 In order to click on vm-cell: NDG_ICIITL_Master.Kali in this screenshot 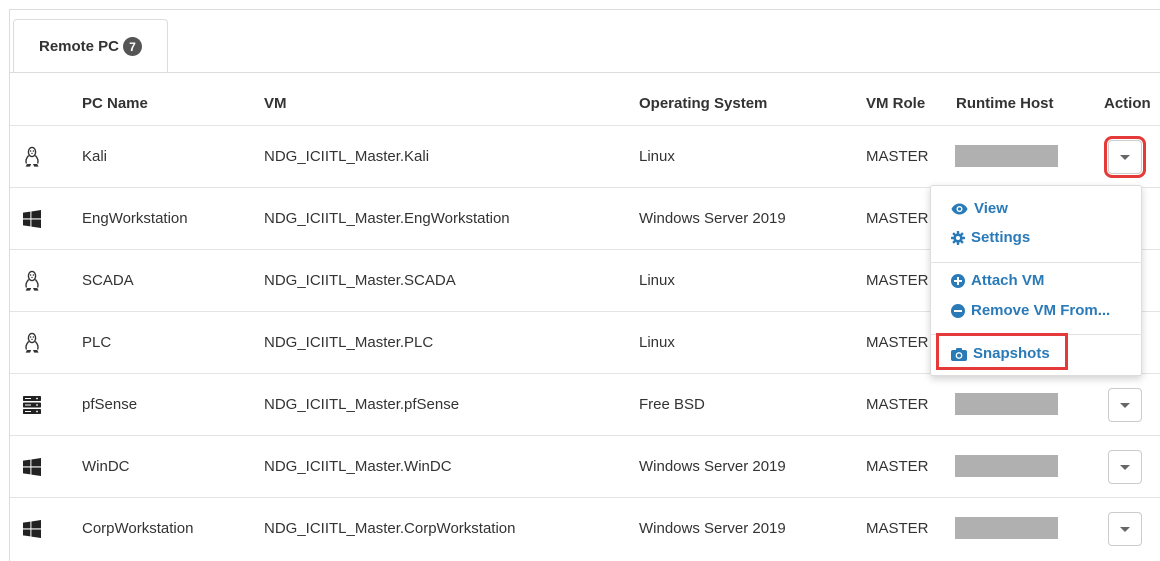, I will do `click(347, 156)`.